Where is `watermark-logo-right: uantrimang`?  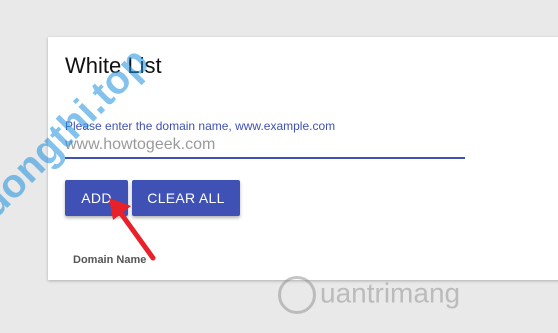 watermark-logo-right: uantrimang is located at coordinates (369, 295).